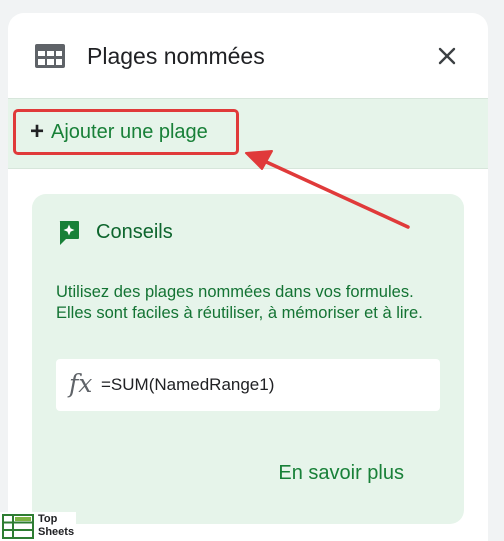 Image resolution: width=504 pixels, height=541 pixels. What do you see at coordinates (18, 526) in the screenshot?
I see `top-sheets-logo-icon` at bounding box center [18, 526].